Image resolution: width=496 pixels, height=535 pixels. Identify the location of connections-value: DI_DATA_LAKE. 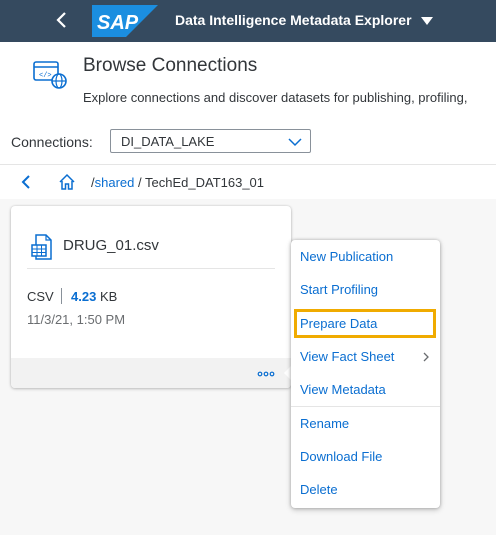
(168, 141).